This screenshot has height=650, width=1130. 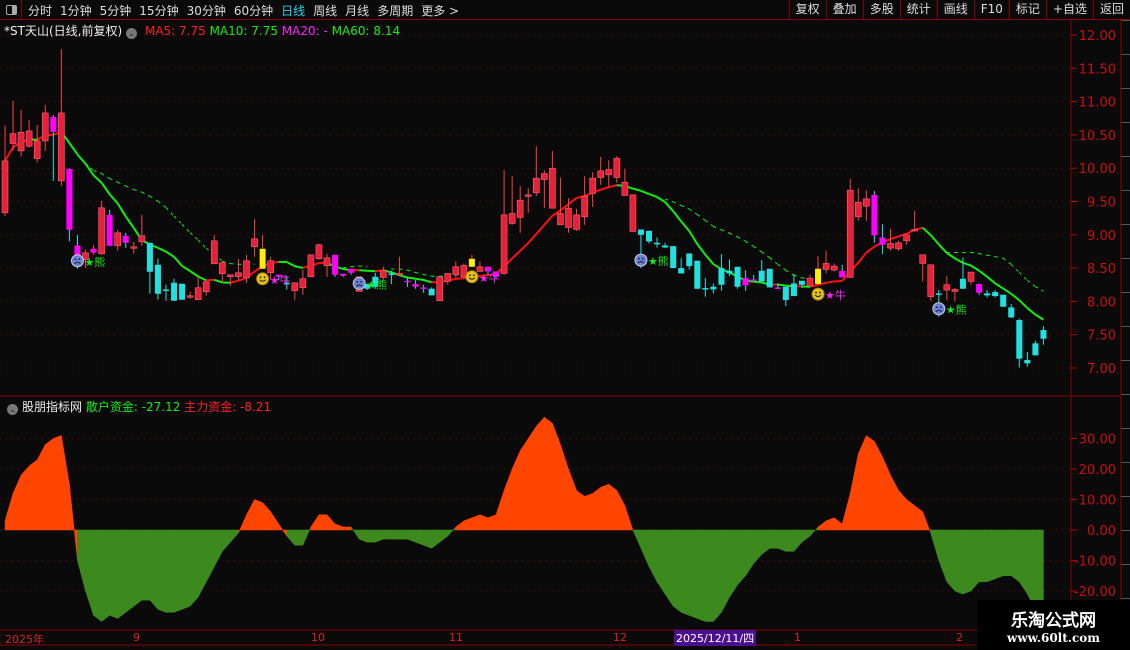 I want to click on bear-label: ★熊, so click(x=956, y=310).